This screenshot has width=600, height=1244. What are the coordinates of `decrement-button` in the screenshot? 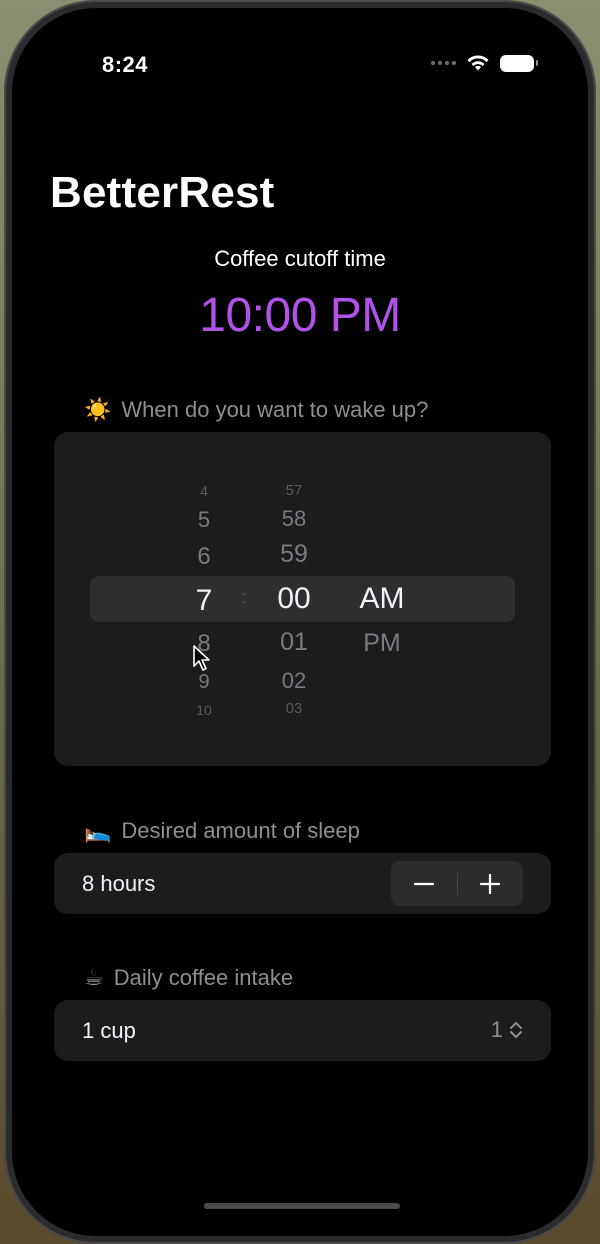 It's located at (424, 883).